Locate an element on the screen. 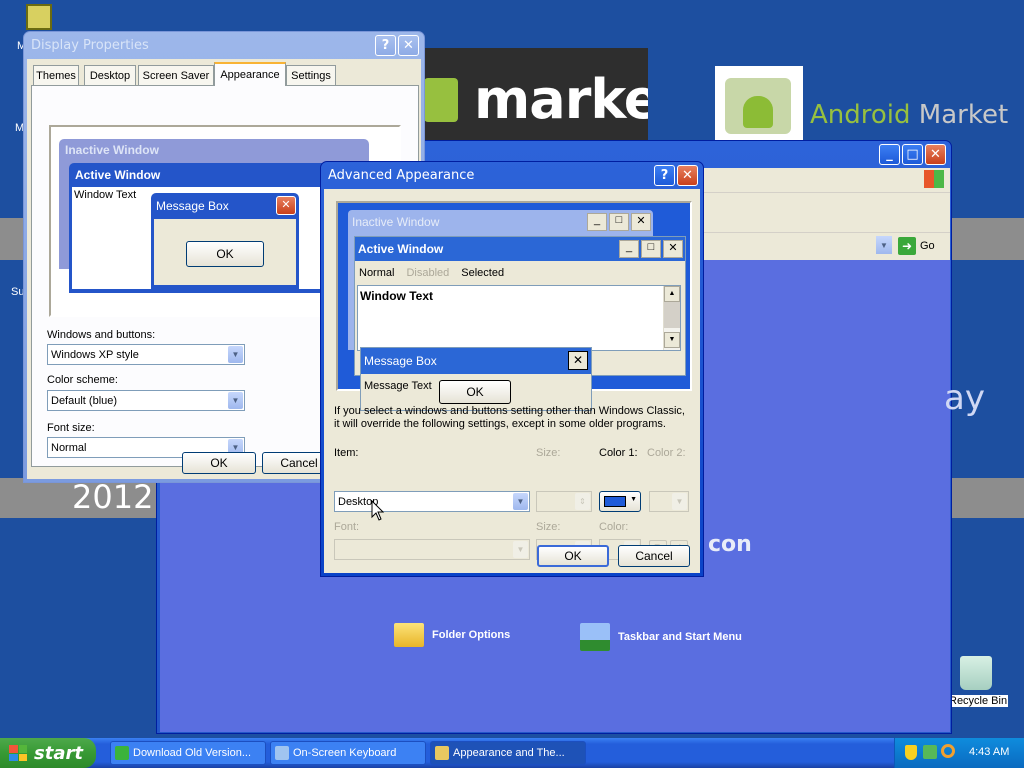  tab-settings: Settings is located at coordinates (311, 75).